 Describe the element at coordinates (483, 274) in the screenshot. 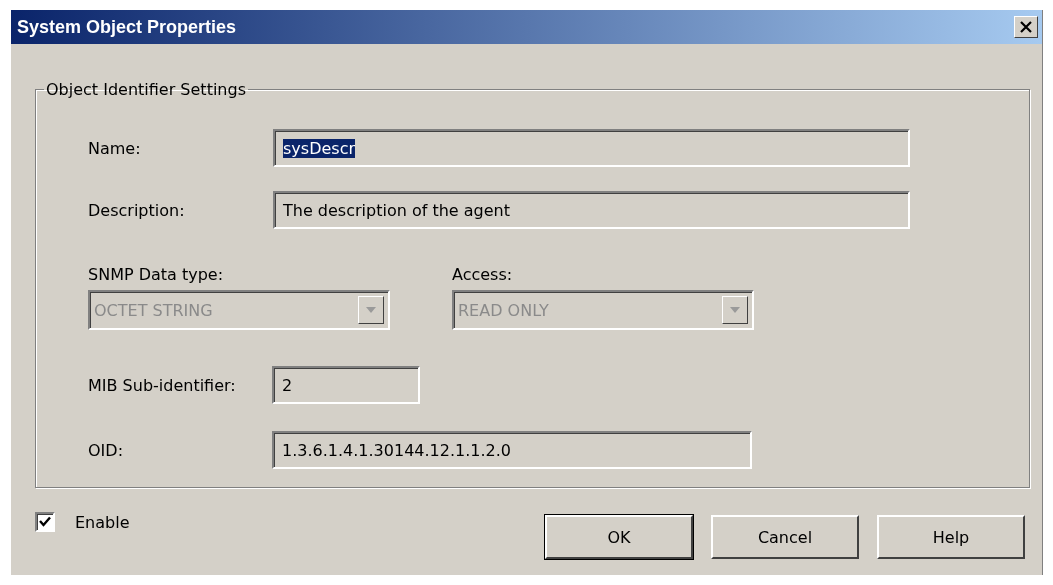

I see `field-label: Access:` at that location.